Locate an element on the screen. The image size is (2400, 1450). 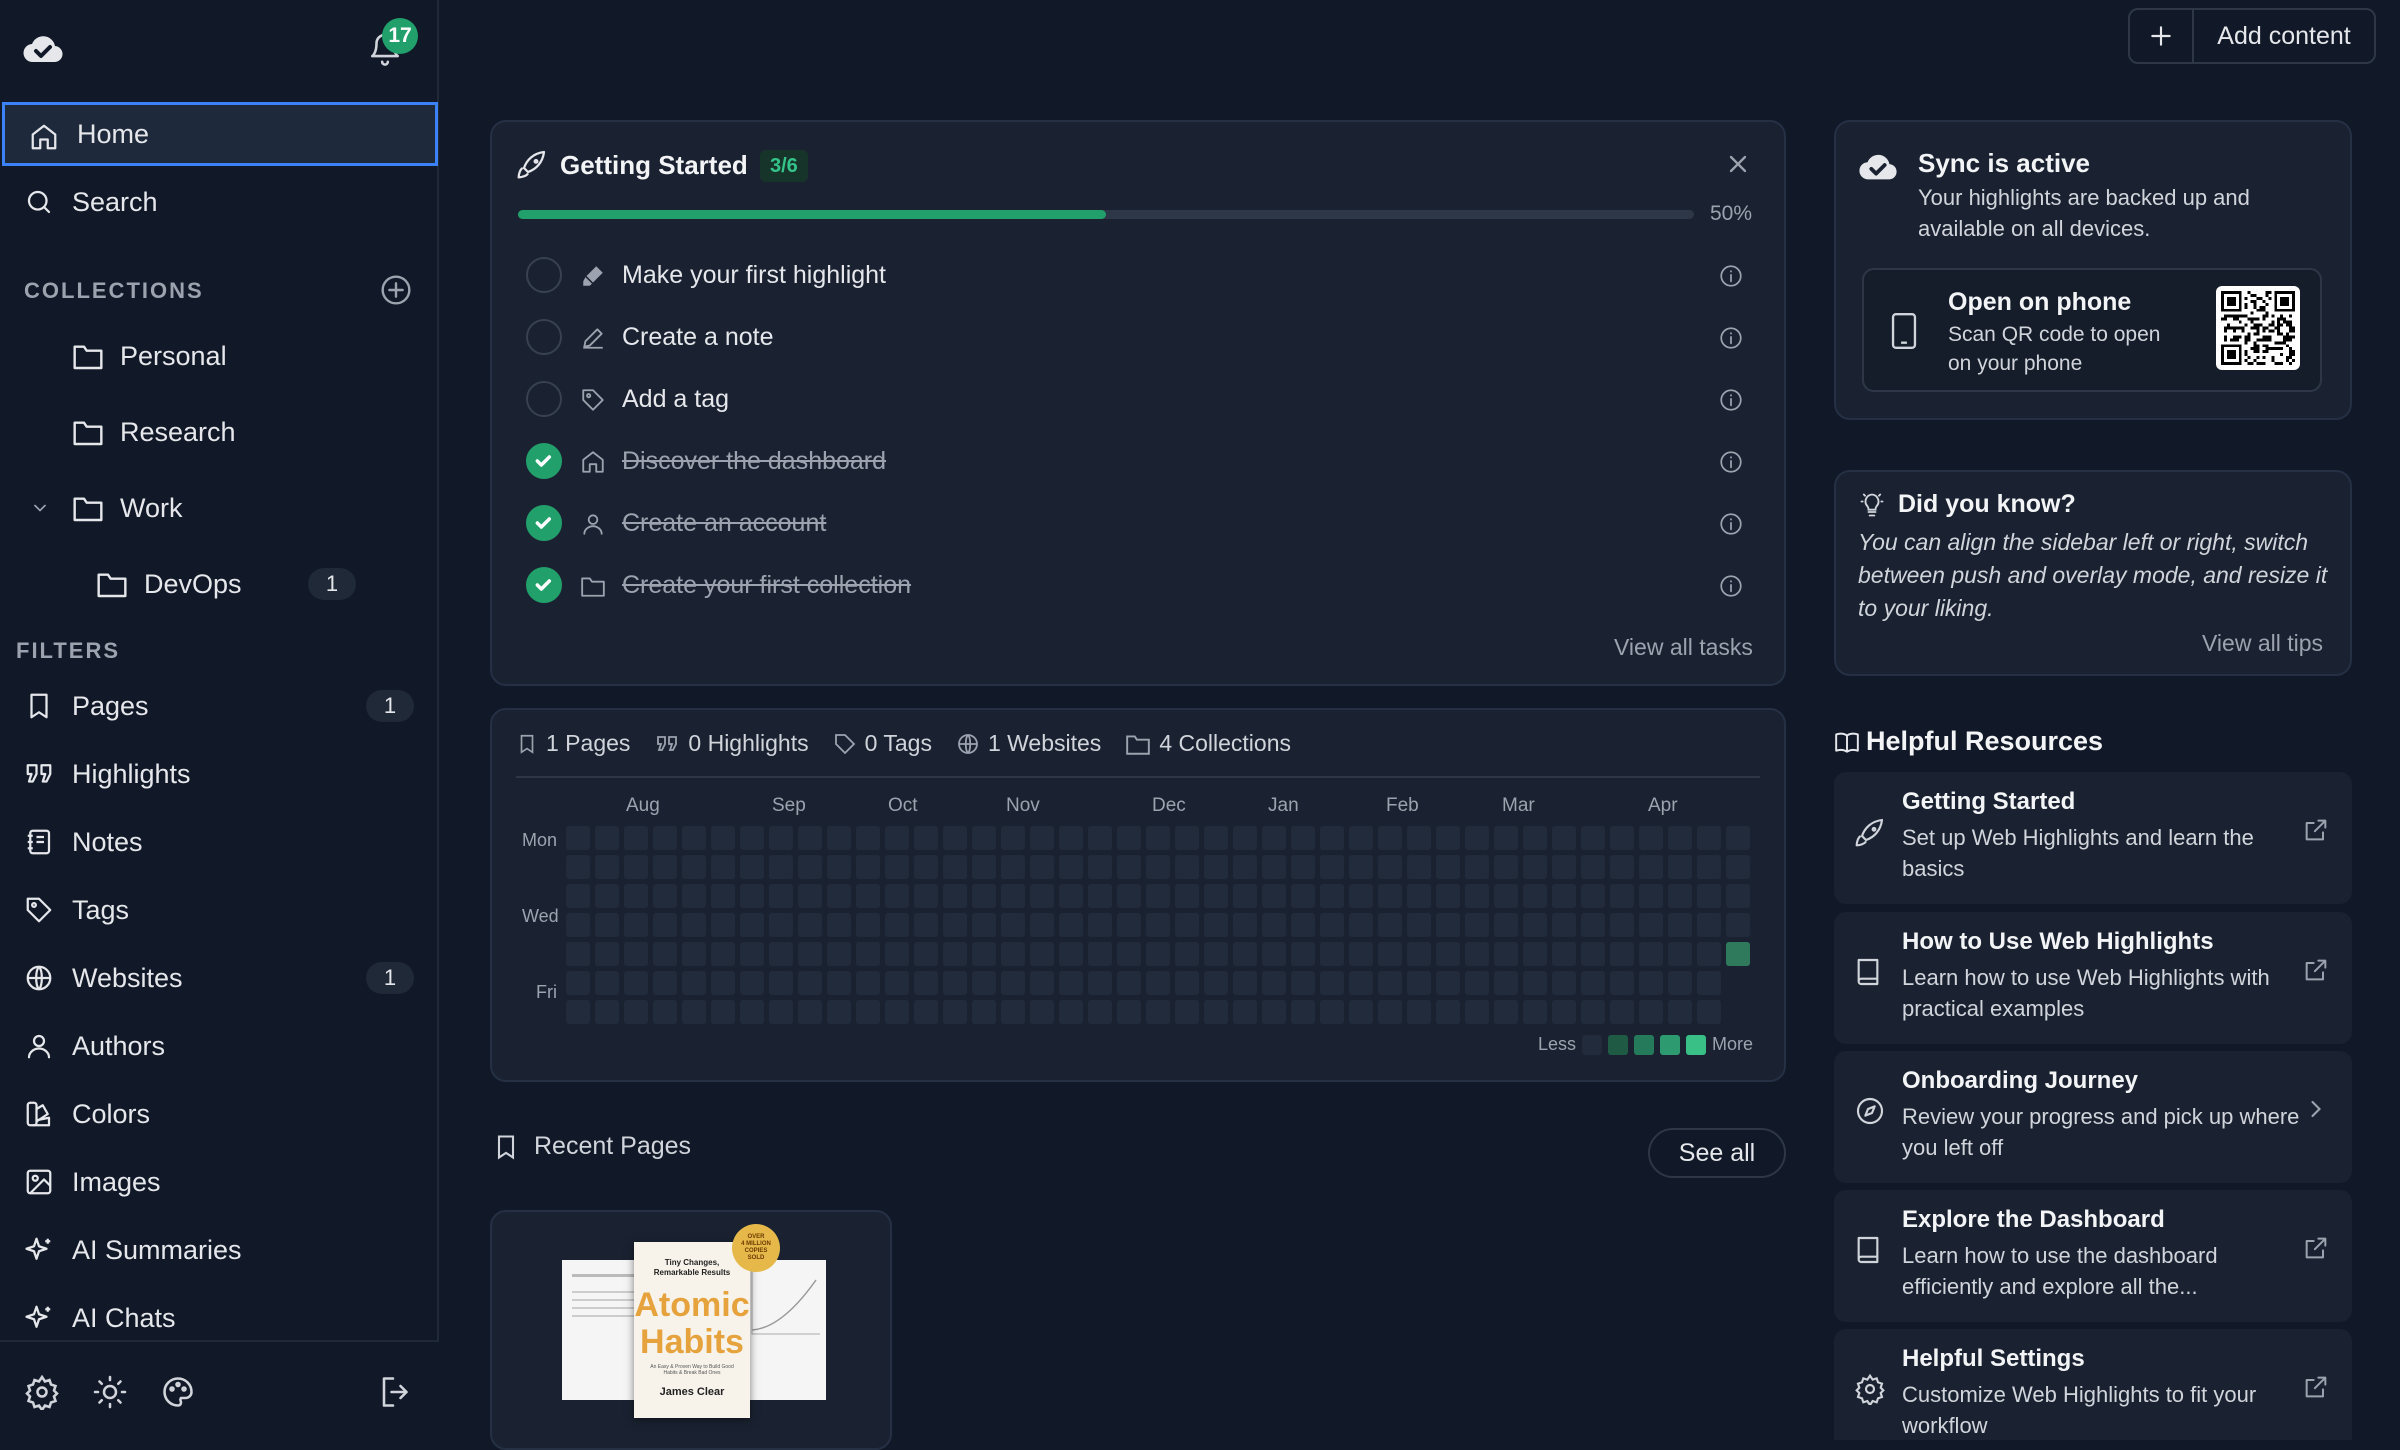
task-item: Discover the dashboard is located at coordinates (1141, 461).